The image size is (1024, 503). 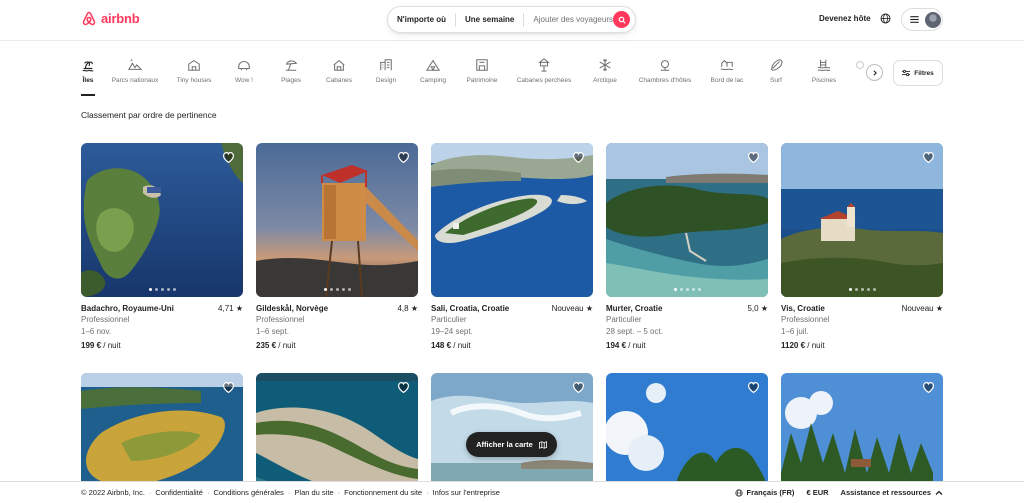 I want to click on lake-icon, so click(x=727, y=65).